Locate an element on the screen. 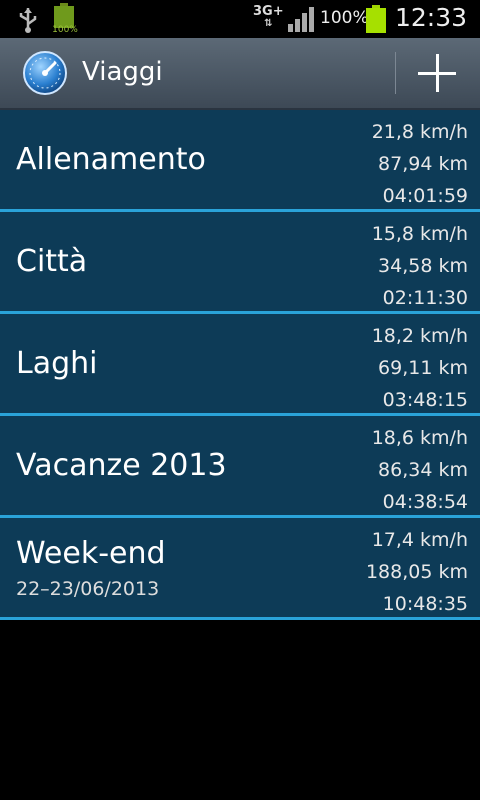 The width and height of the screenshot is (480, 800). network-type: 3G+ ⇅ is located at coordinates (268, 16).